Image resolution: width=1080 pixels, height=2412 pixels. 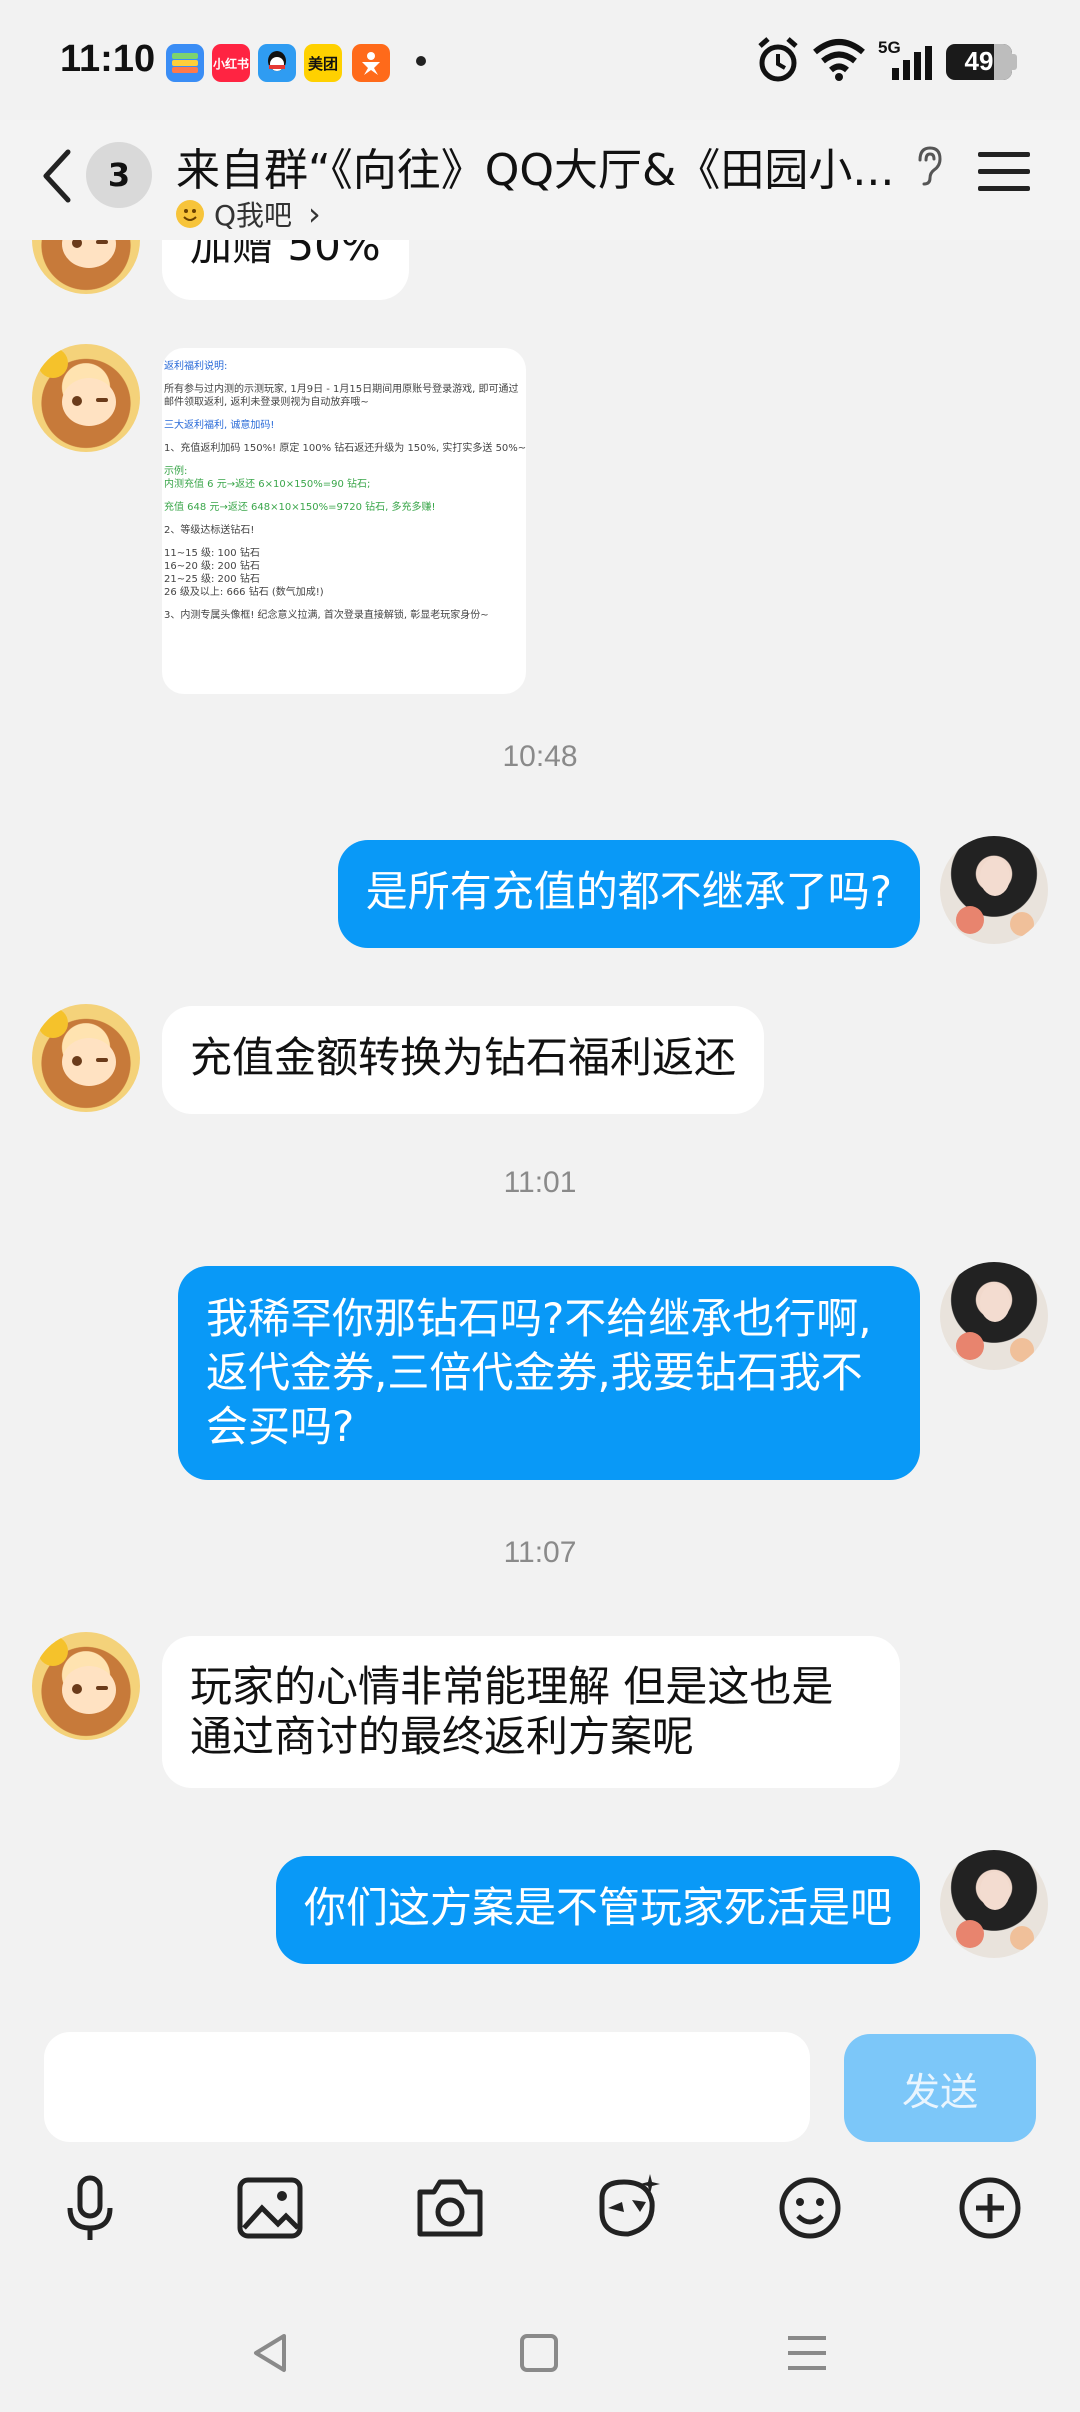 What do you see at coordinates (540, 1182) in the screenshot?
I see `timestamp: 11:01` at bounding box center [540, 1182].